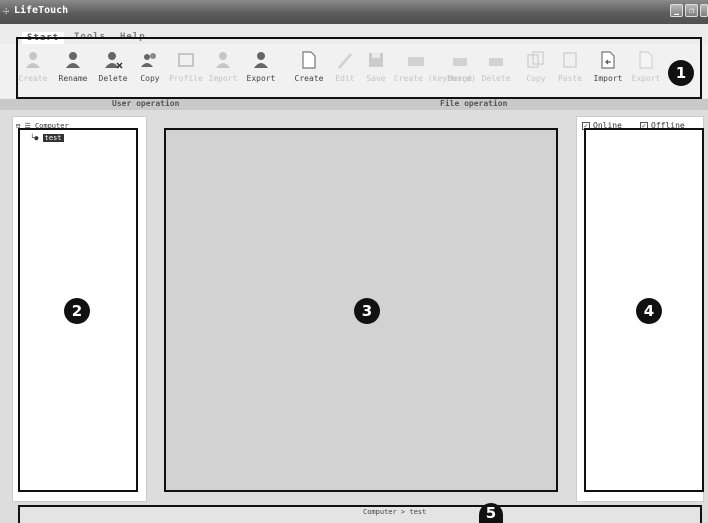 The image size is (708, 523). Describe the element at coordinates (354, 12) in the screenshot. I see `title-bar: ☩ LifeTouch ▁ ❐` at that location.